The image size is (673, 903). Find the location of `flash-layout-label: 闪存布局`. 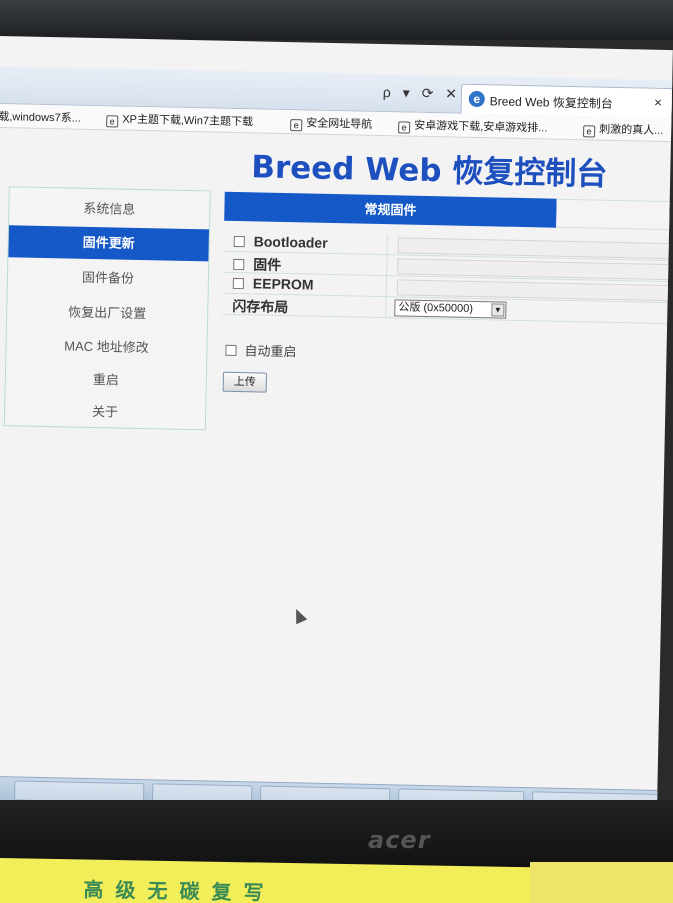

flash-layout-label: 闪存布局 is located at coordinates (260, 306).